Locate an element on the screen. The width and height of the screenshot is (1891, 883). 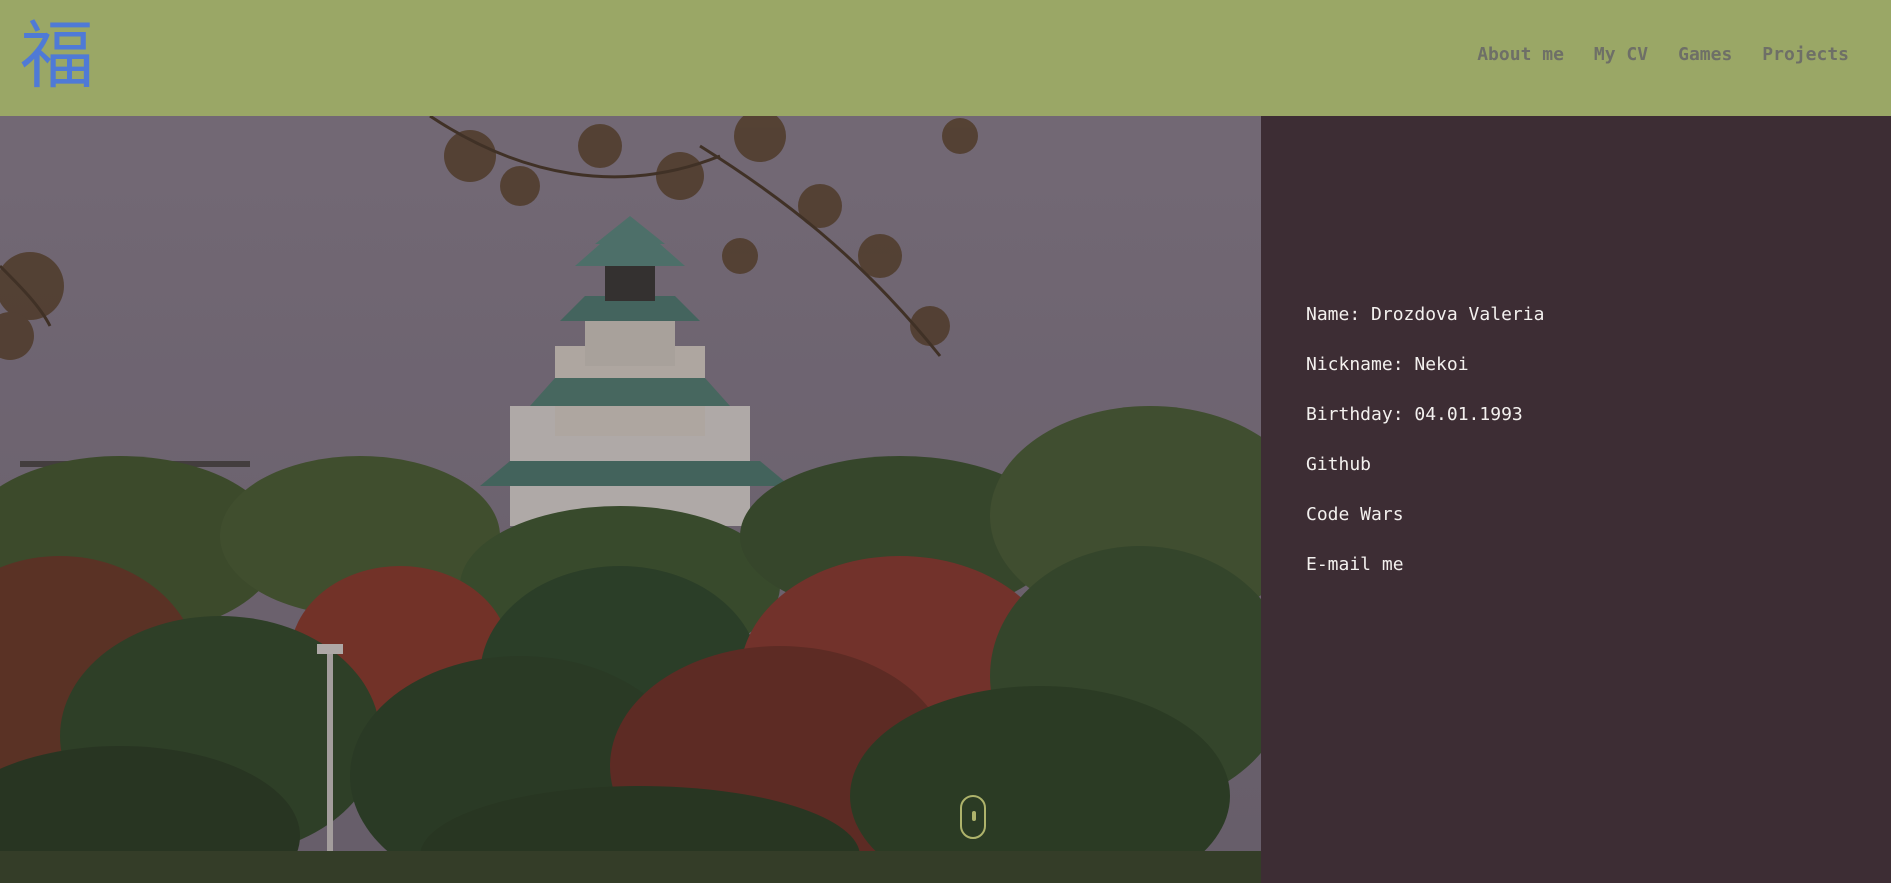
site-header: 福 About me My CV Games Projects is located at coordinates (945, 58).